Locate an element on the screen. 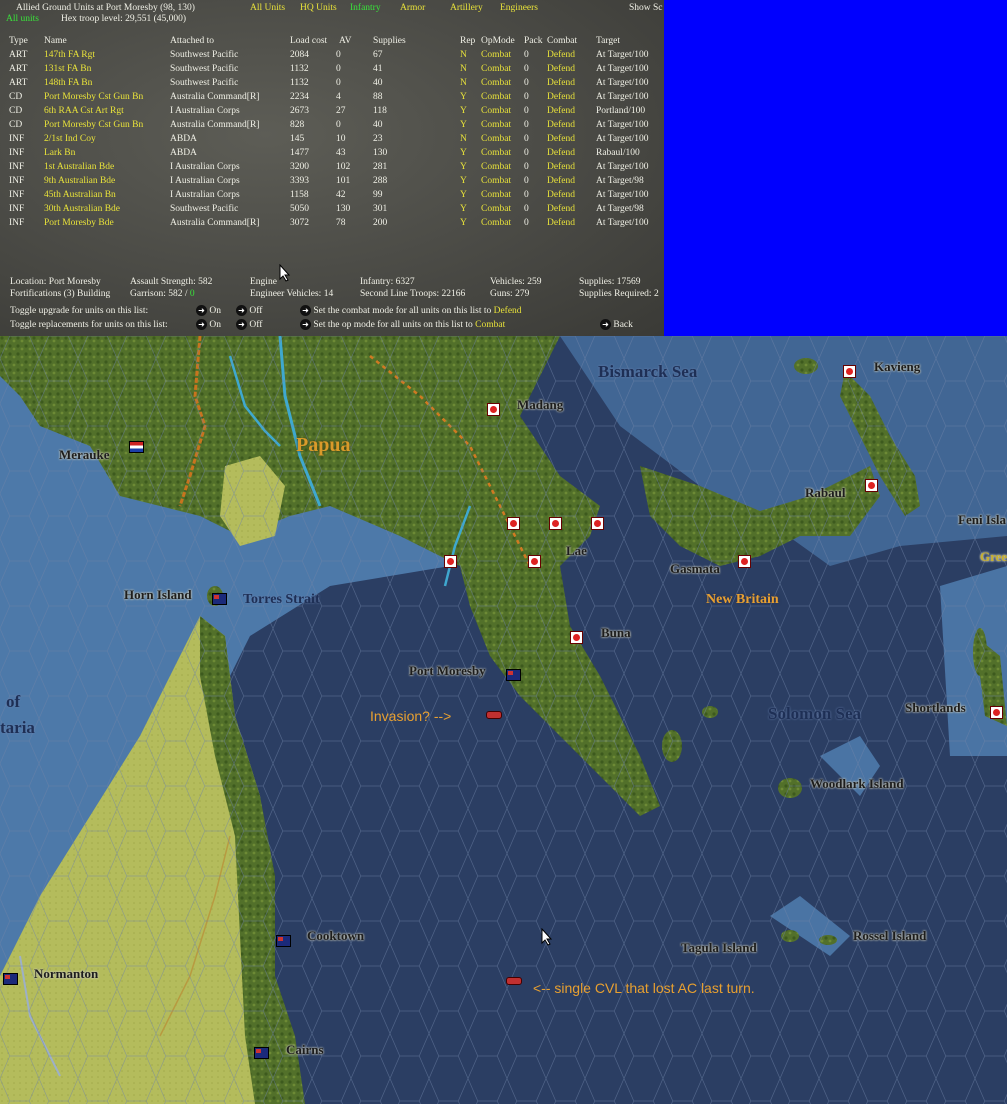 Image resolution: width=1007 pixels, height=1104 pixels. filter-artillery: Artillery is located at coordinates (466, 8).